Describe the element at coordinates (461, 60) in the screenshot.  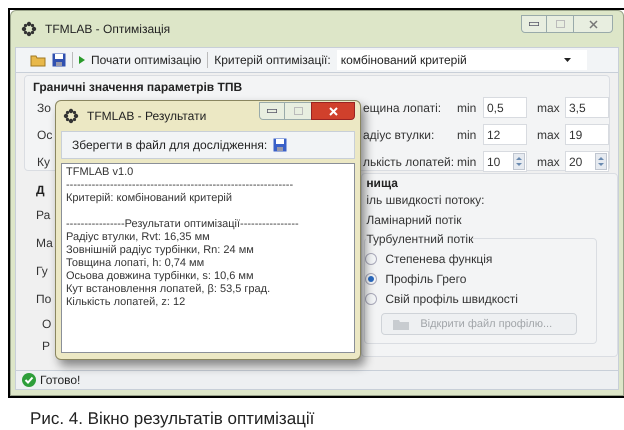
I see `criterion-dropdown: комбінований критерій` at that location.